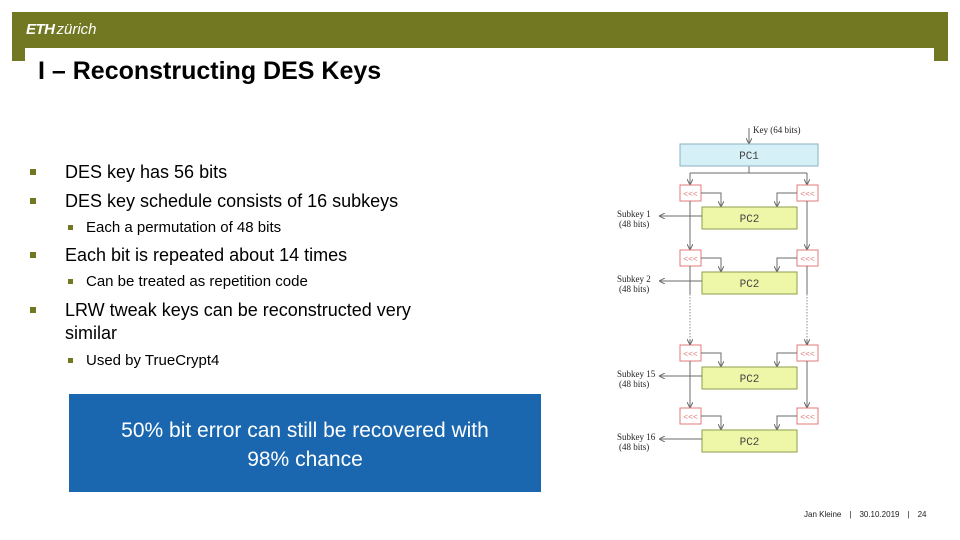 The image size is (960, 540). I want to click on bullet-text: Each bit is repeated about 14 times, so click(206, 255).